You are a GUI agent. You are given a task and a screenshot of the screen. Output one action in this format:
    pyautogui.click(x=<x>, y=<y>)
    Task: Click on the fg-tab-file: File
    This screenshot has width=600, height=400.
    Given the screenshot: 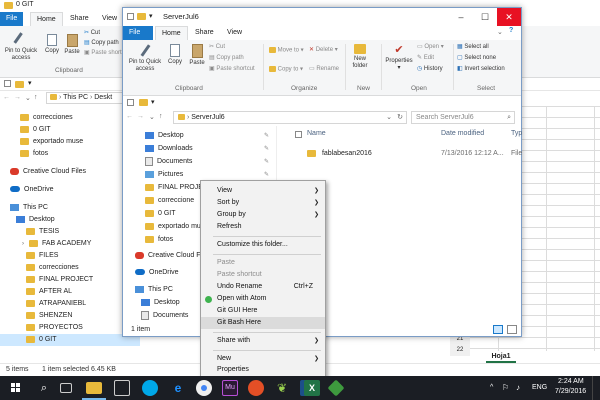 What is the action you would take?
    pyautogui.click(x=138, y=33)
    